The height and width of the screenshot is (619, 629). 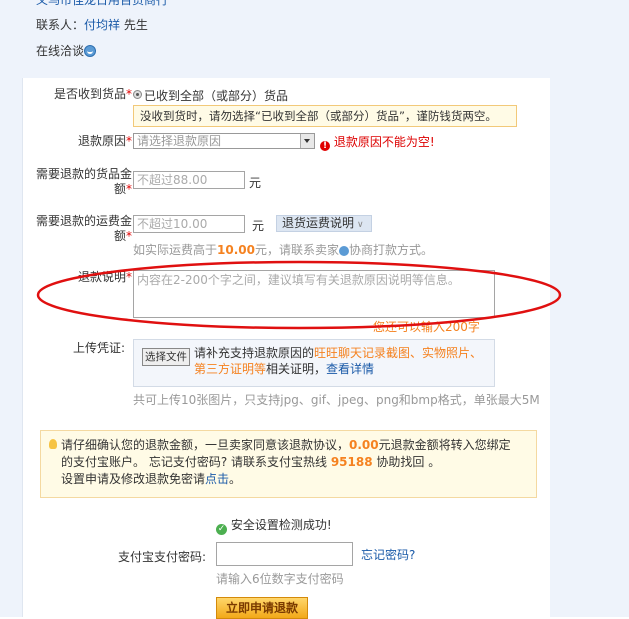 I want to click on received-goods-label-text: 是否收到货品, so click(x=89, y=94).